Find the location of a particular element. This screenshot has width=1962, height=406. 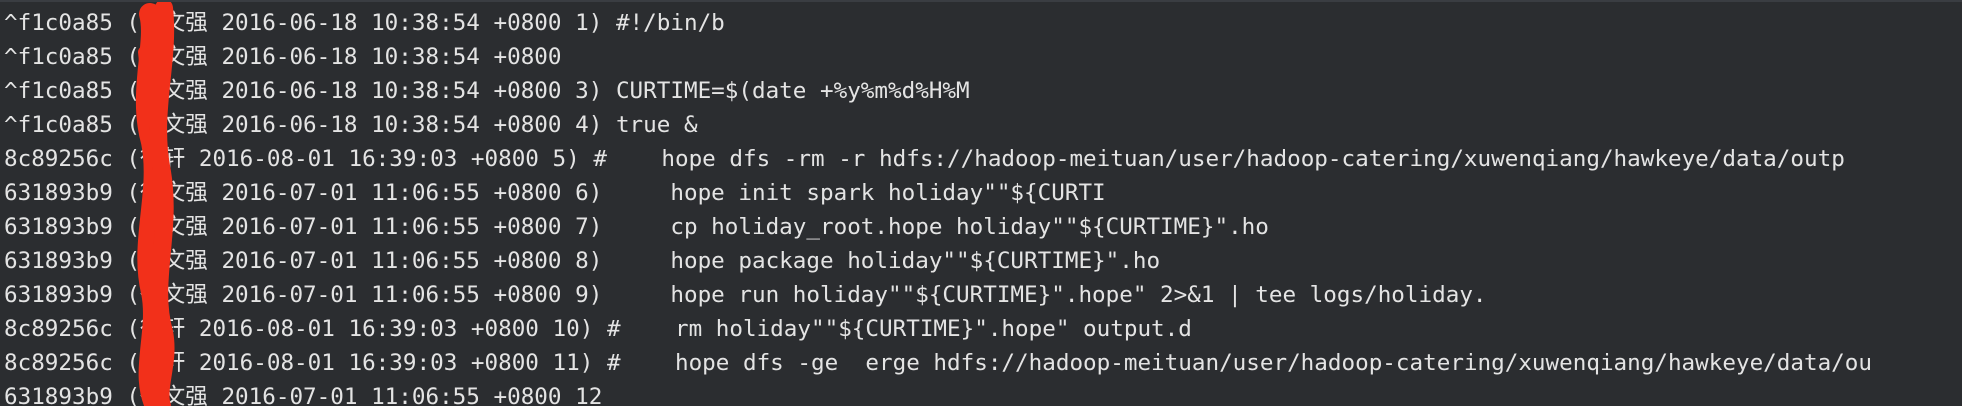

line-number: 11) is located at coordinates (573, 363).